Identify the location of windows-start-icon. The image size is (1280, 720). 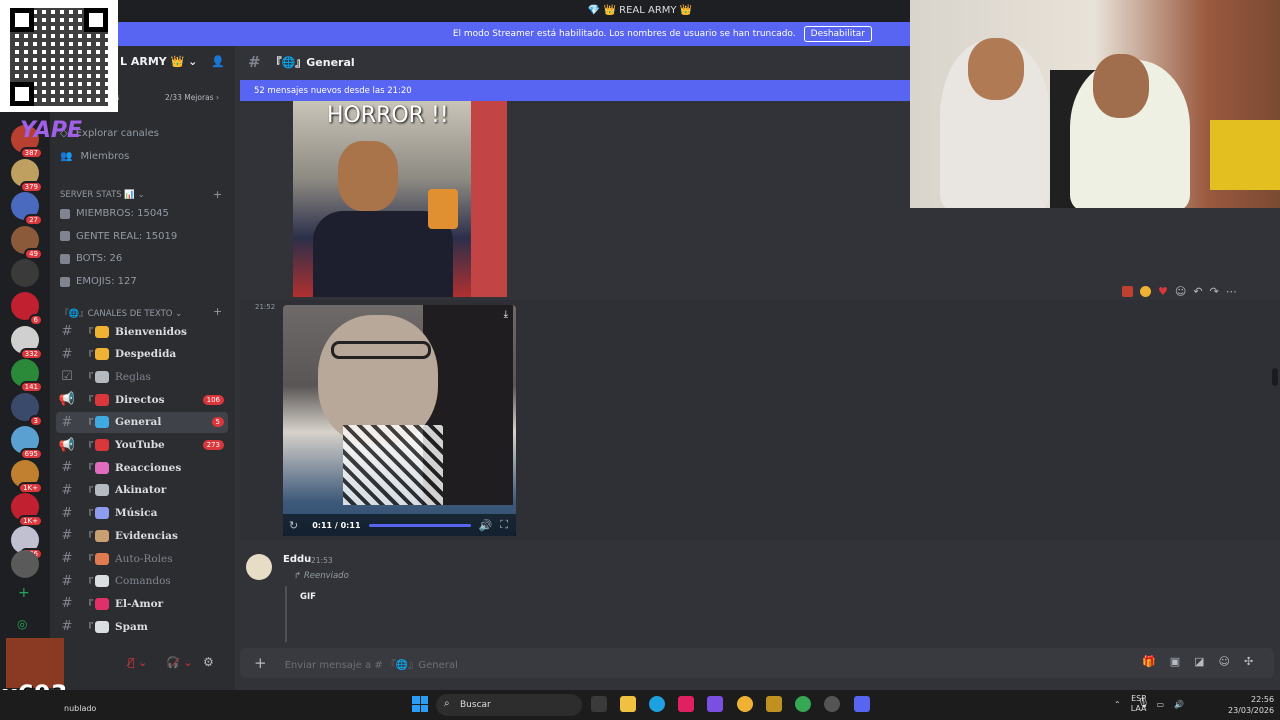
(420, 704).